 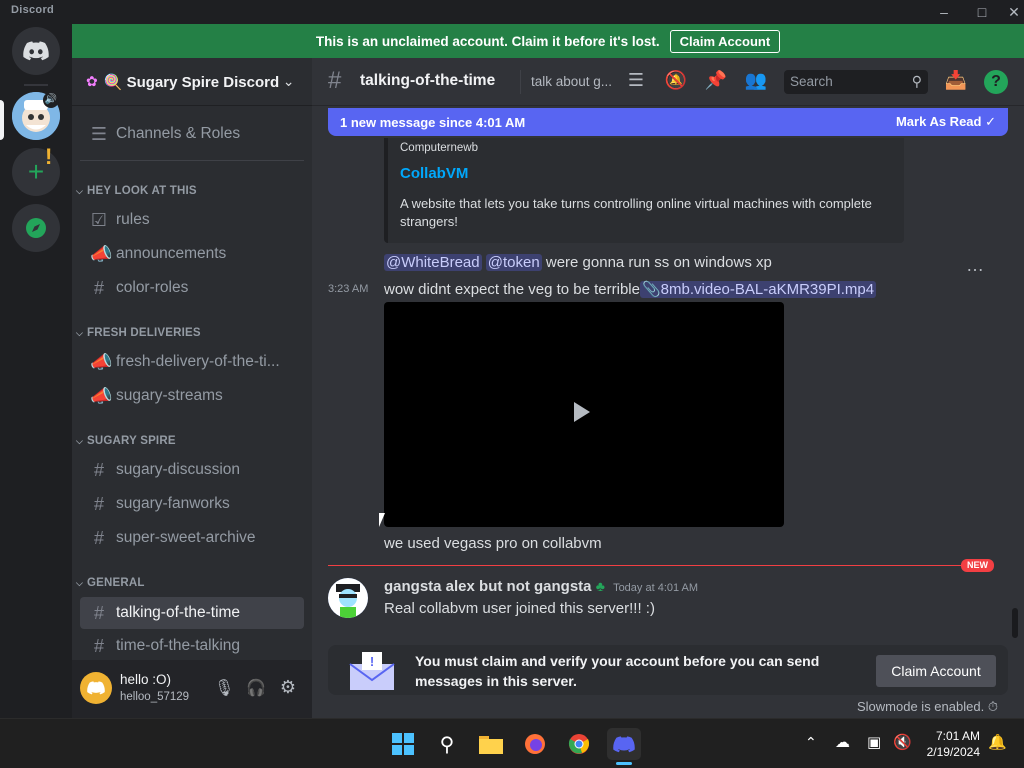 What do you see at coordinates (997, 742) in the screenshot?
I see `notification-bell-icon: 🔔` at bounding box center [997, 742].